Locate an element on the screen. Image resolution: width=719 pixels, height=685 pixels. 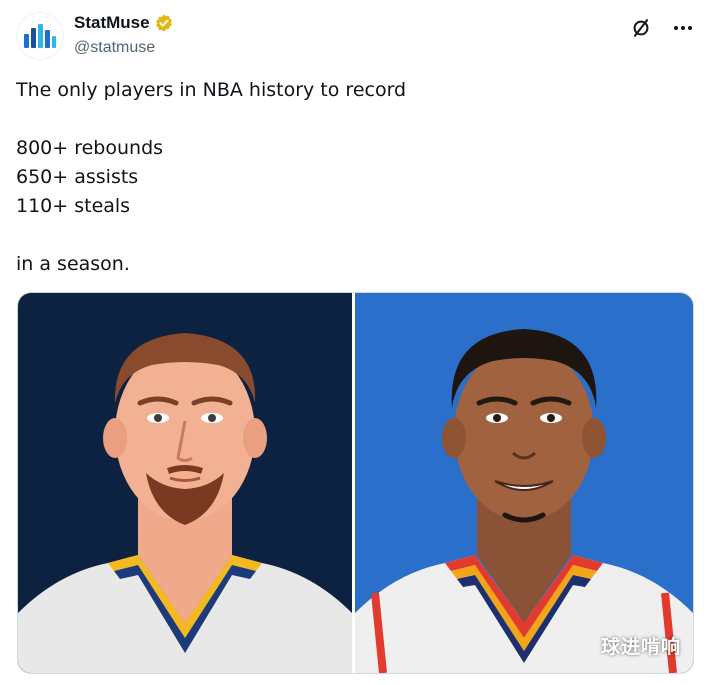
display-name: StatMuse is located at coordinates (112, 23).